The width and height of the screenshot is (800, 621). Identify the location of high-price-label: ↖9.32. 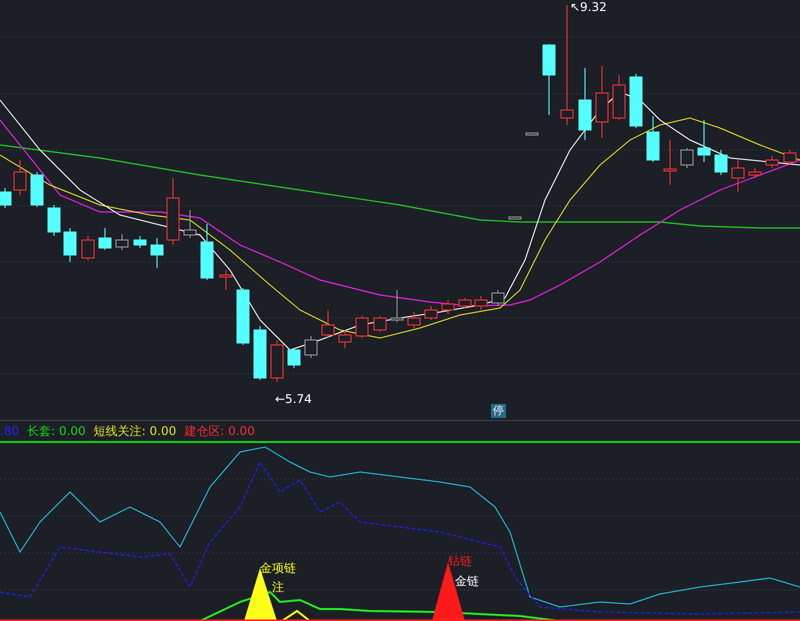
(588, 7).